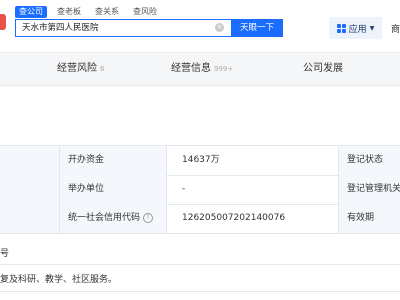  I want to click on clear-icon: ×, so click(219, 27).